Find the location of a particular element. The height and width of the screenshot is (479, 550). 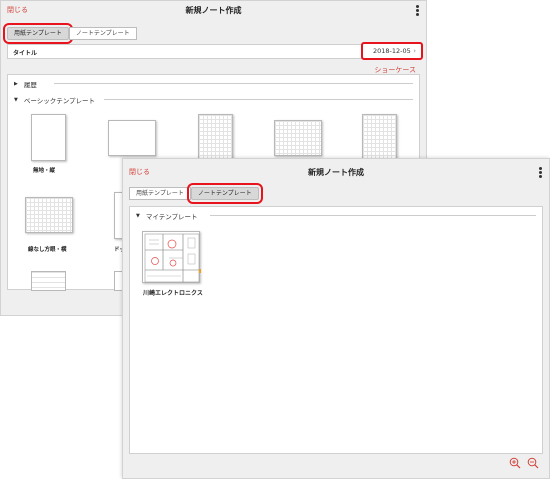

section-history: ▶ 履歴 is located at coordinates (25, 84).